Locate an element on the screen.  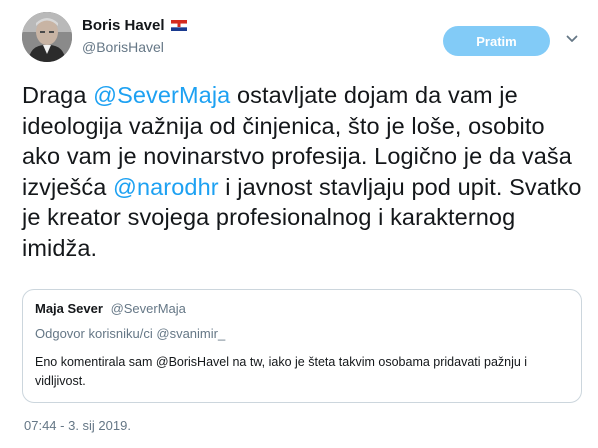
avatar-photo is located at coordinates (47, 37).